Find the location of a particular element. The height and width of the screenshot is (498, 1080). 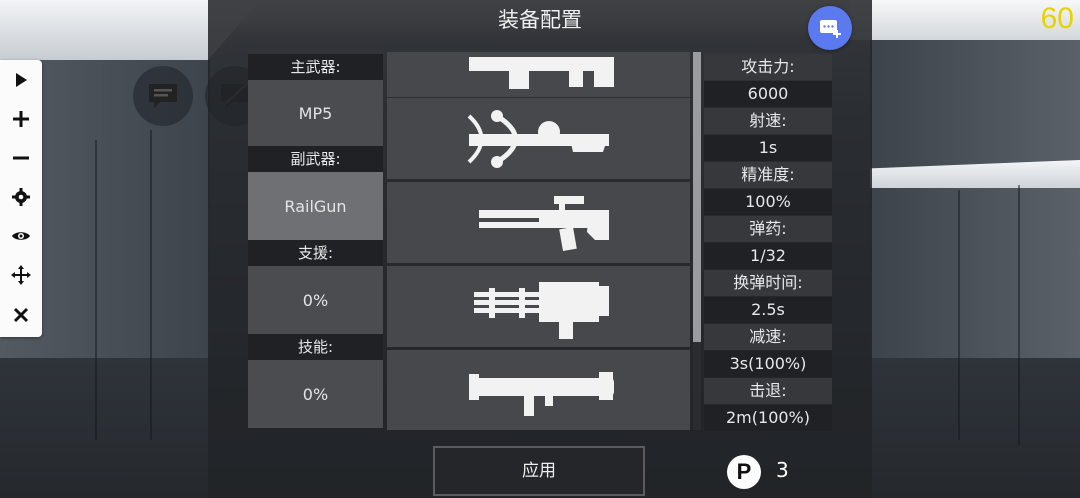

close-icon is located at coordinates (21, 315).